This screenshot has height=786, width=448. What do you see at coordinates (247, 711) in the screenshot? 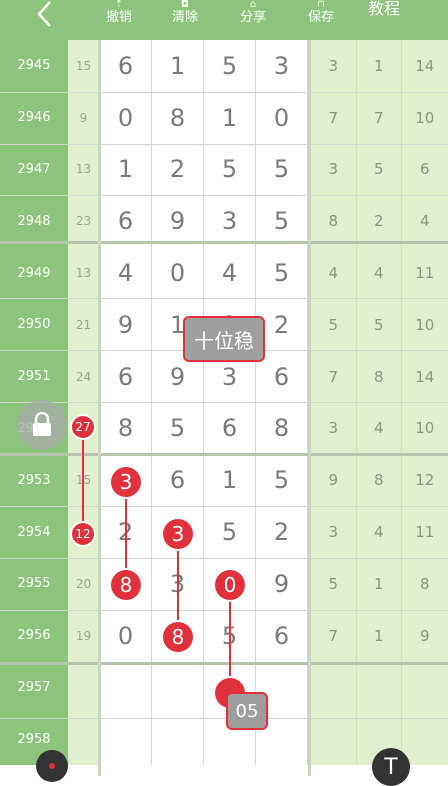
I see `prediction-label: 05` at bounding box center [247, 711].